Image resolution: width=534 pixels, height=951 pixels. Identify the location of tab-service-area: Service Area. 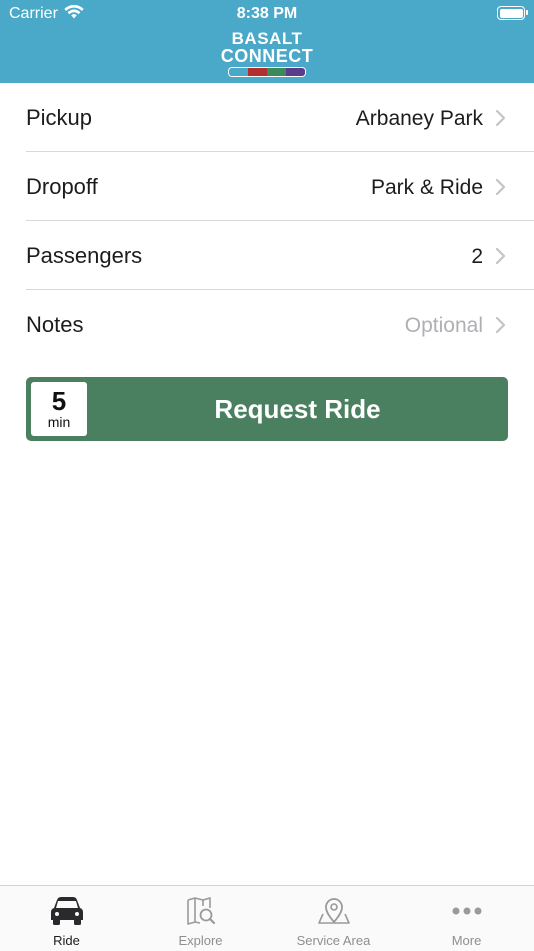
(333, 918).